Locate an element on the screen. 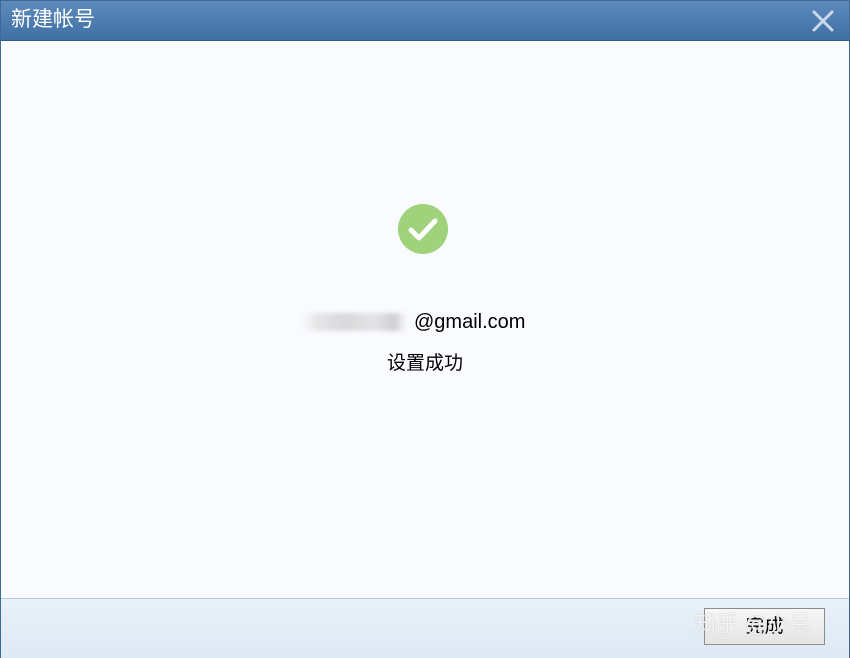 The width and height of the screenshot is (850, 658). status-message: 设置成功 is located at coordinates (424, 363).